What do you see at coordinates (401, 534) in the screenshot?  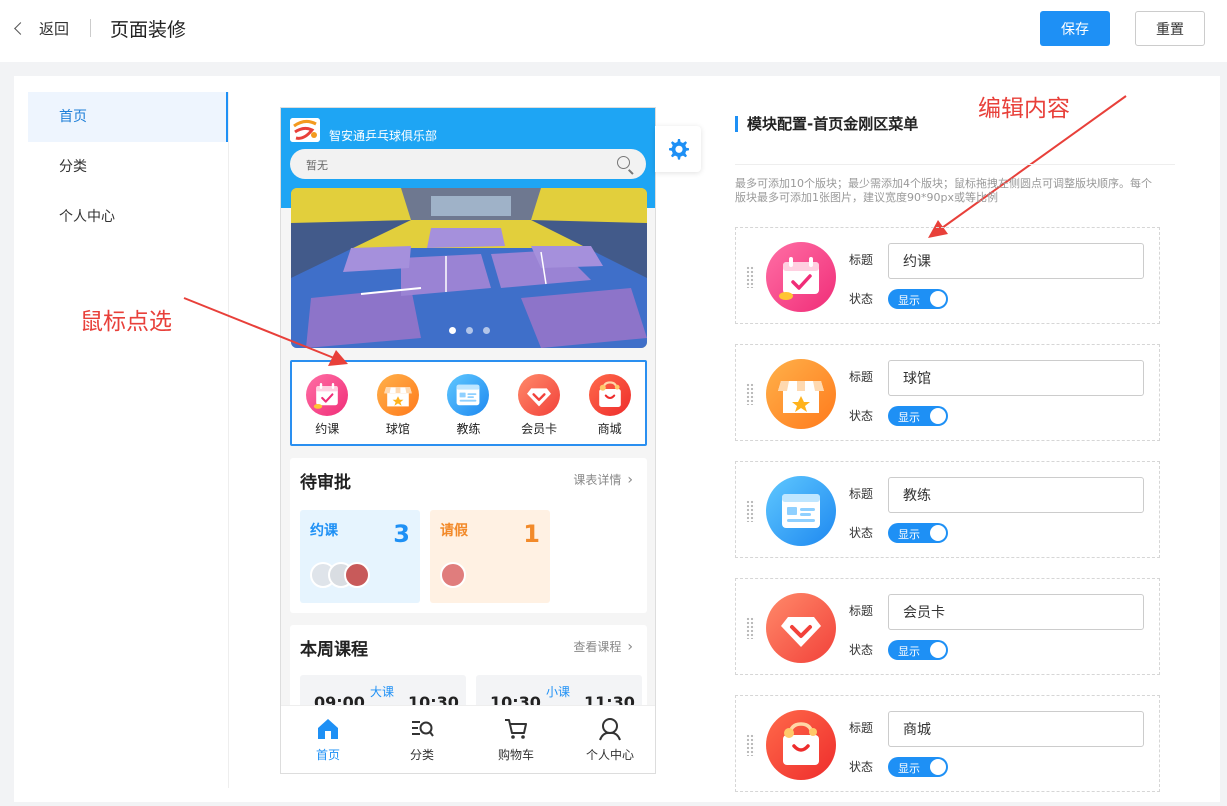 I see `tile-count: 3` at bounding box center [401, 534].